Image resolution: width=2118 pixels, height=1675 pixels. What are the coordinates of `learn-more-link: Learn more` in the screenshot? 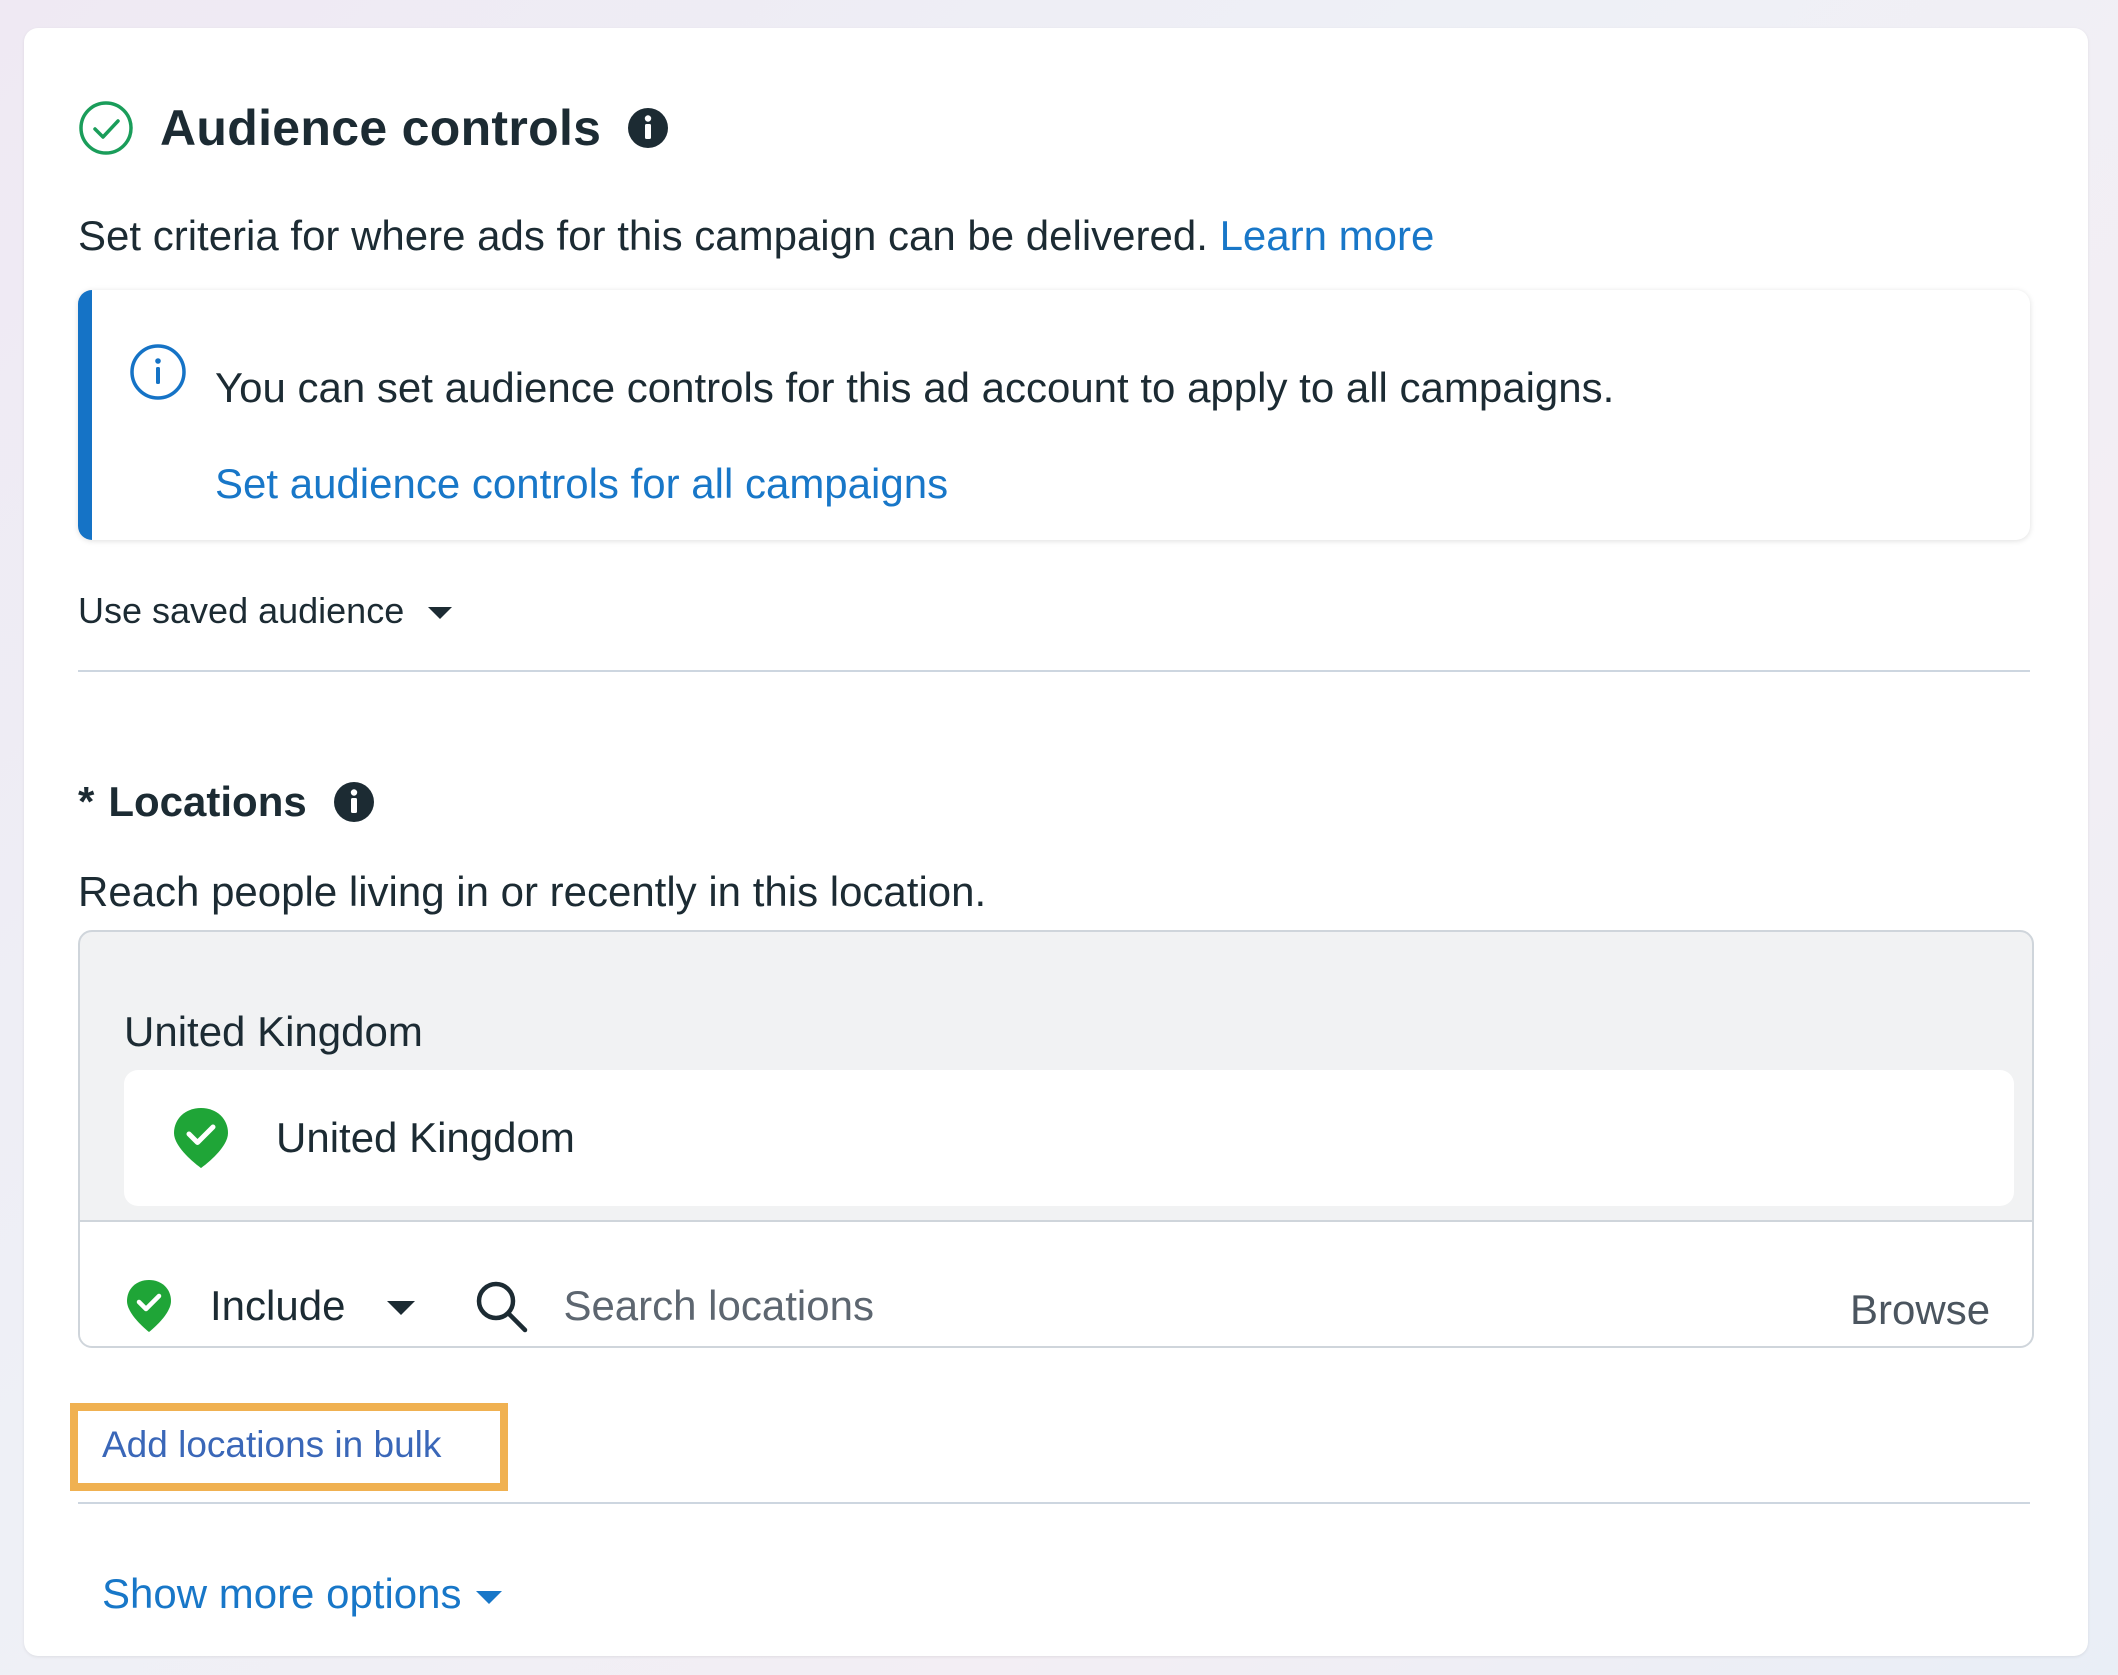 It's located at (1327, 235).